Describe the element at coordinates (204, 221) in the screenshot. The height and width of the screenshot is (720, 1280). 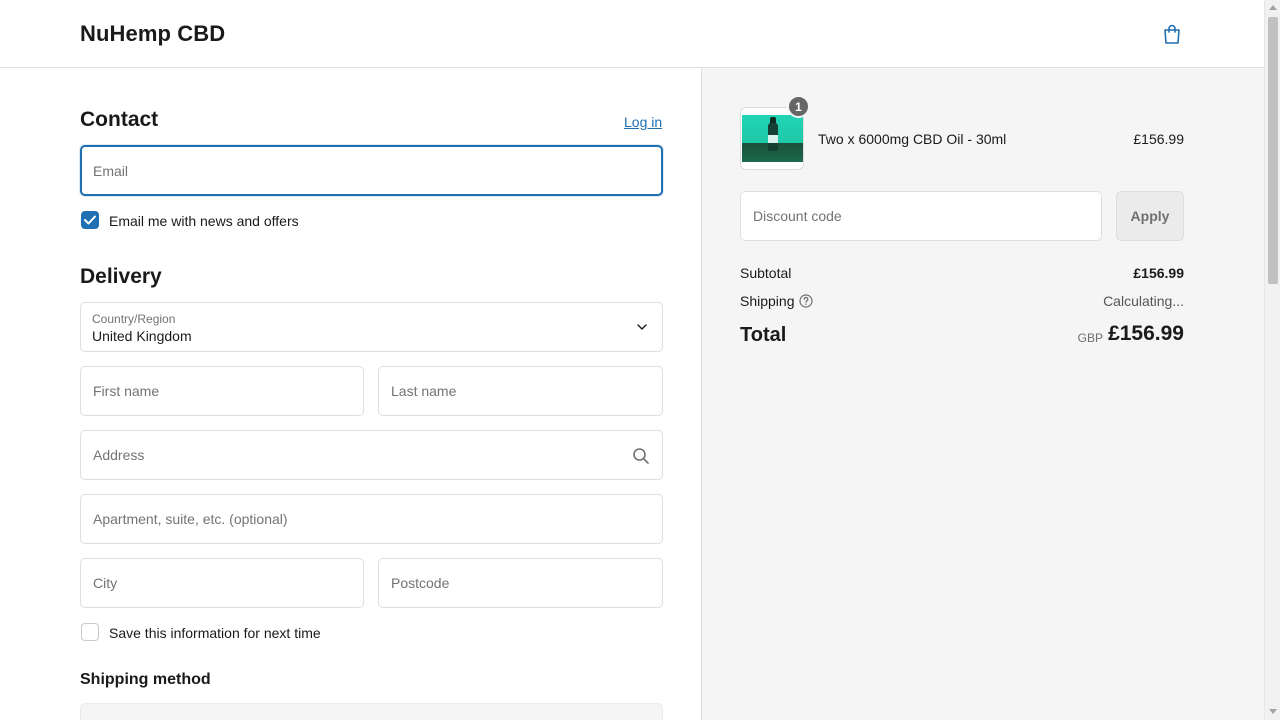
I see `newsletter-label: Email me with news and offers` at that location.